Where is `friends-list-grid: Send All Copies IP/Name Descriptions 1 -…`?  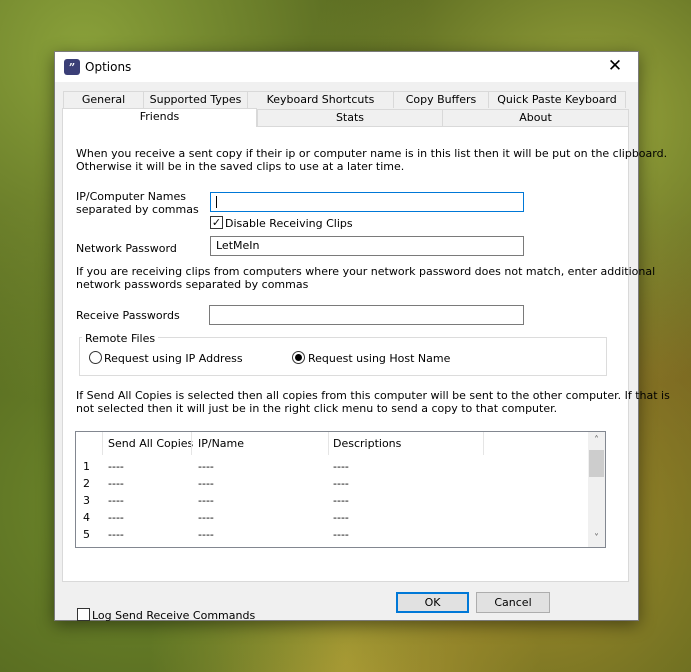
friends-list-grid: Send All Copies IP/Name Descriptions 1 -… is located at coordinates (340, 489).